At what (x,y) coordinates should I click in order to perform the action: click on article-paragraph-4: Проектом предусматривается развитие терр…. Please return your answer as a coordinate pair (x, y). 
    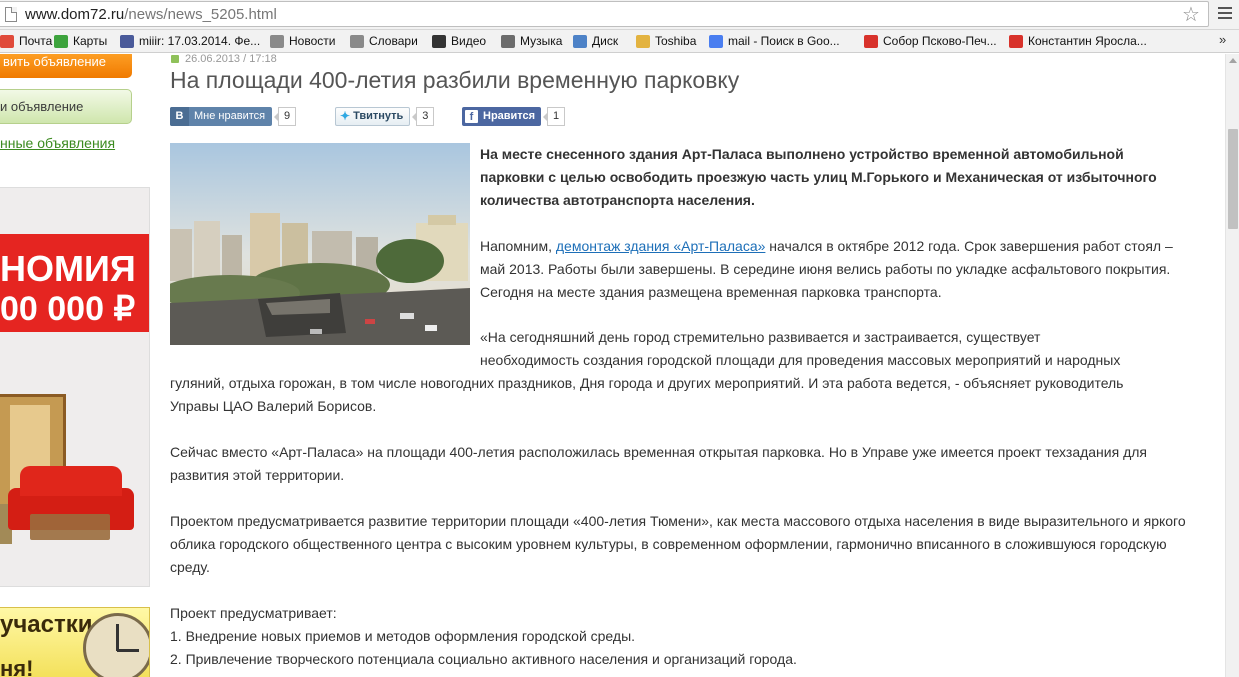
    Looking at the image, I should click on (678, 544).